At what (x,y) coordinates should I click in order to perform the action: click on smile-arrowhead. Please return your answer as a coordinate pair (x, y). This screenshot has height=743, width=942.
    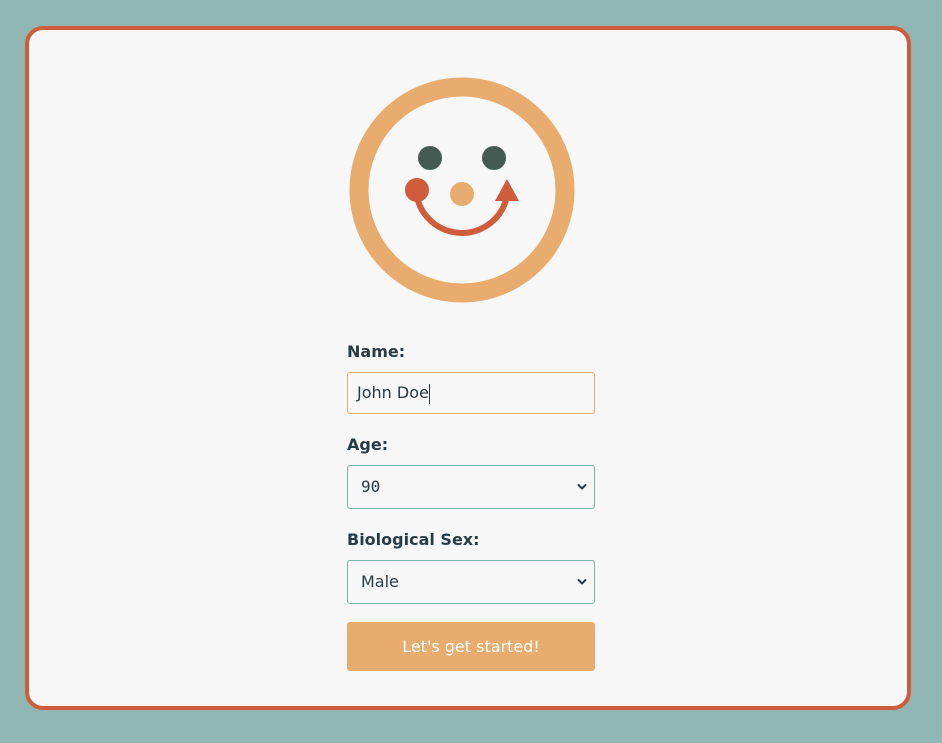
    Looking at the image, I should click on (507, 190).